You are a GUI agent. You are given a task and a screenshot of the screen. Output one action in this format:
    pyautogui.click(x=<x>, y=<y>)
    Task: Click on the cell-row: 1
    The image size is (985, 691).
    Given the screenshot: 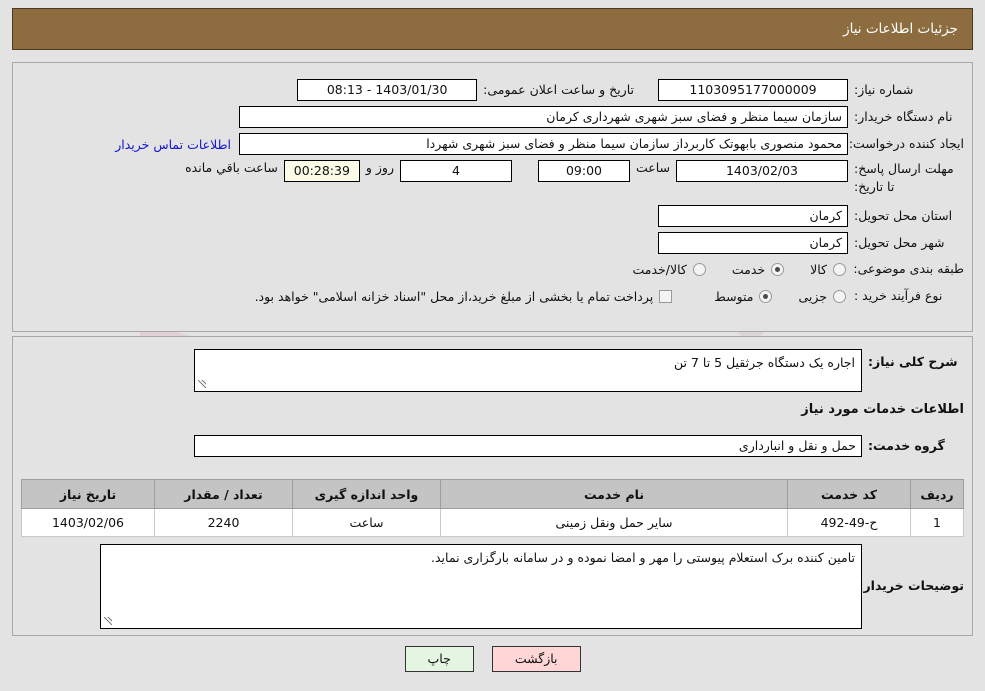 What is the action you would take?
    pyautogui.click(x=937, y=522)
    